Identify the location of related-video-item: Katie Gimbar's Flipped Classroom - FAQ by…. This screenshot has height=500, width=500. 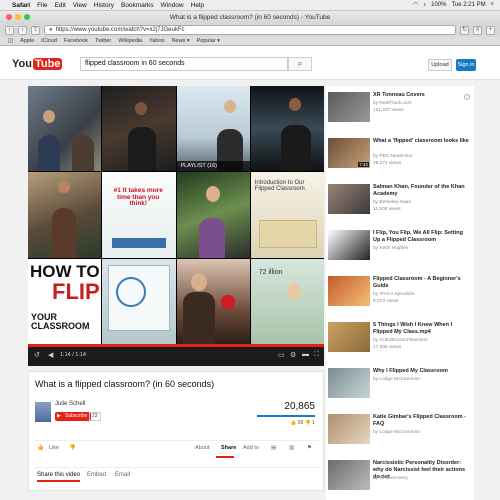
(400, 436).